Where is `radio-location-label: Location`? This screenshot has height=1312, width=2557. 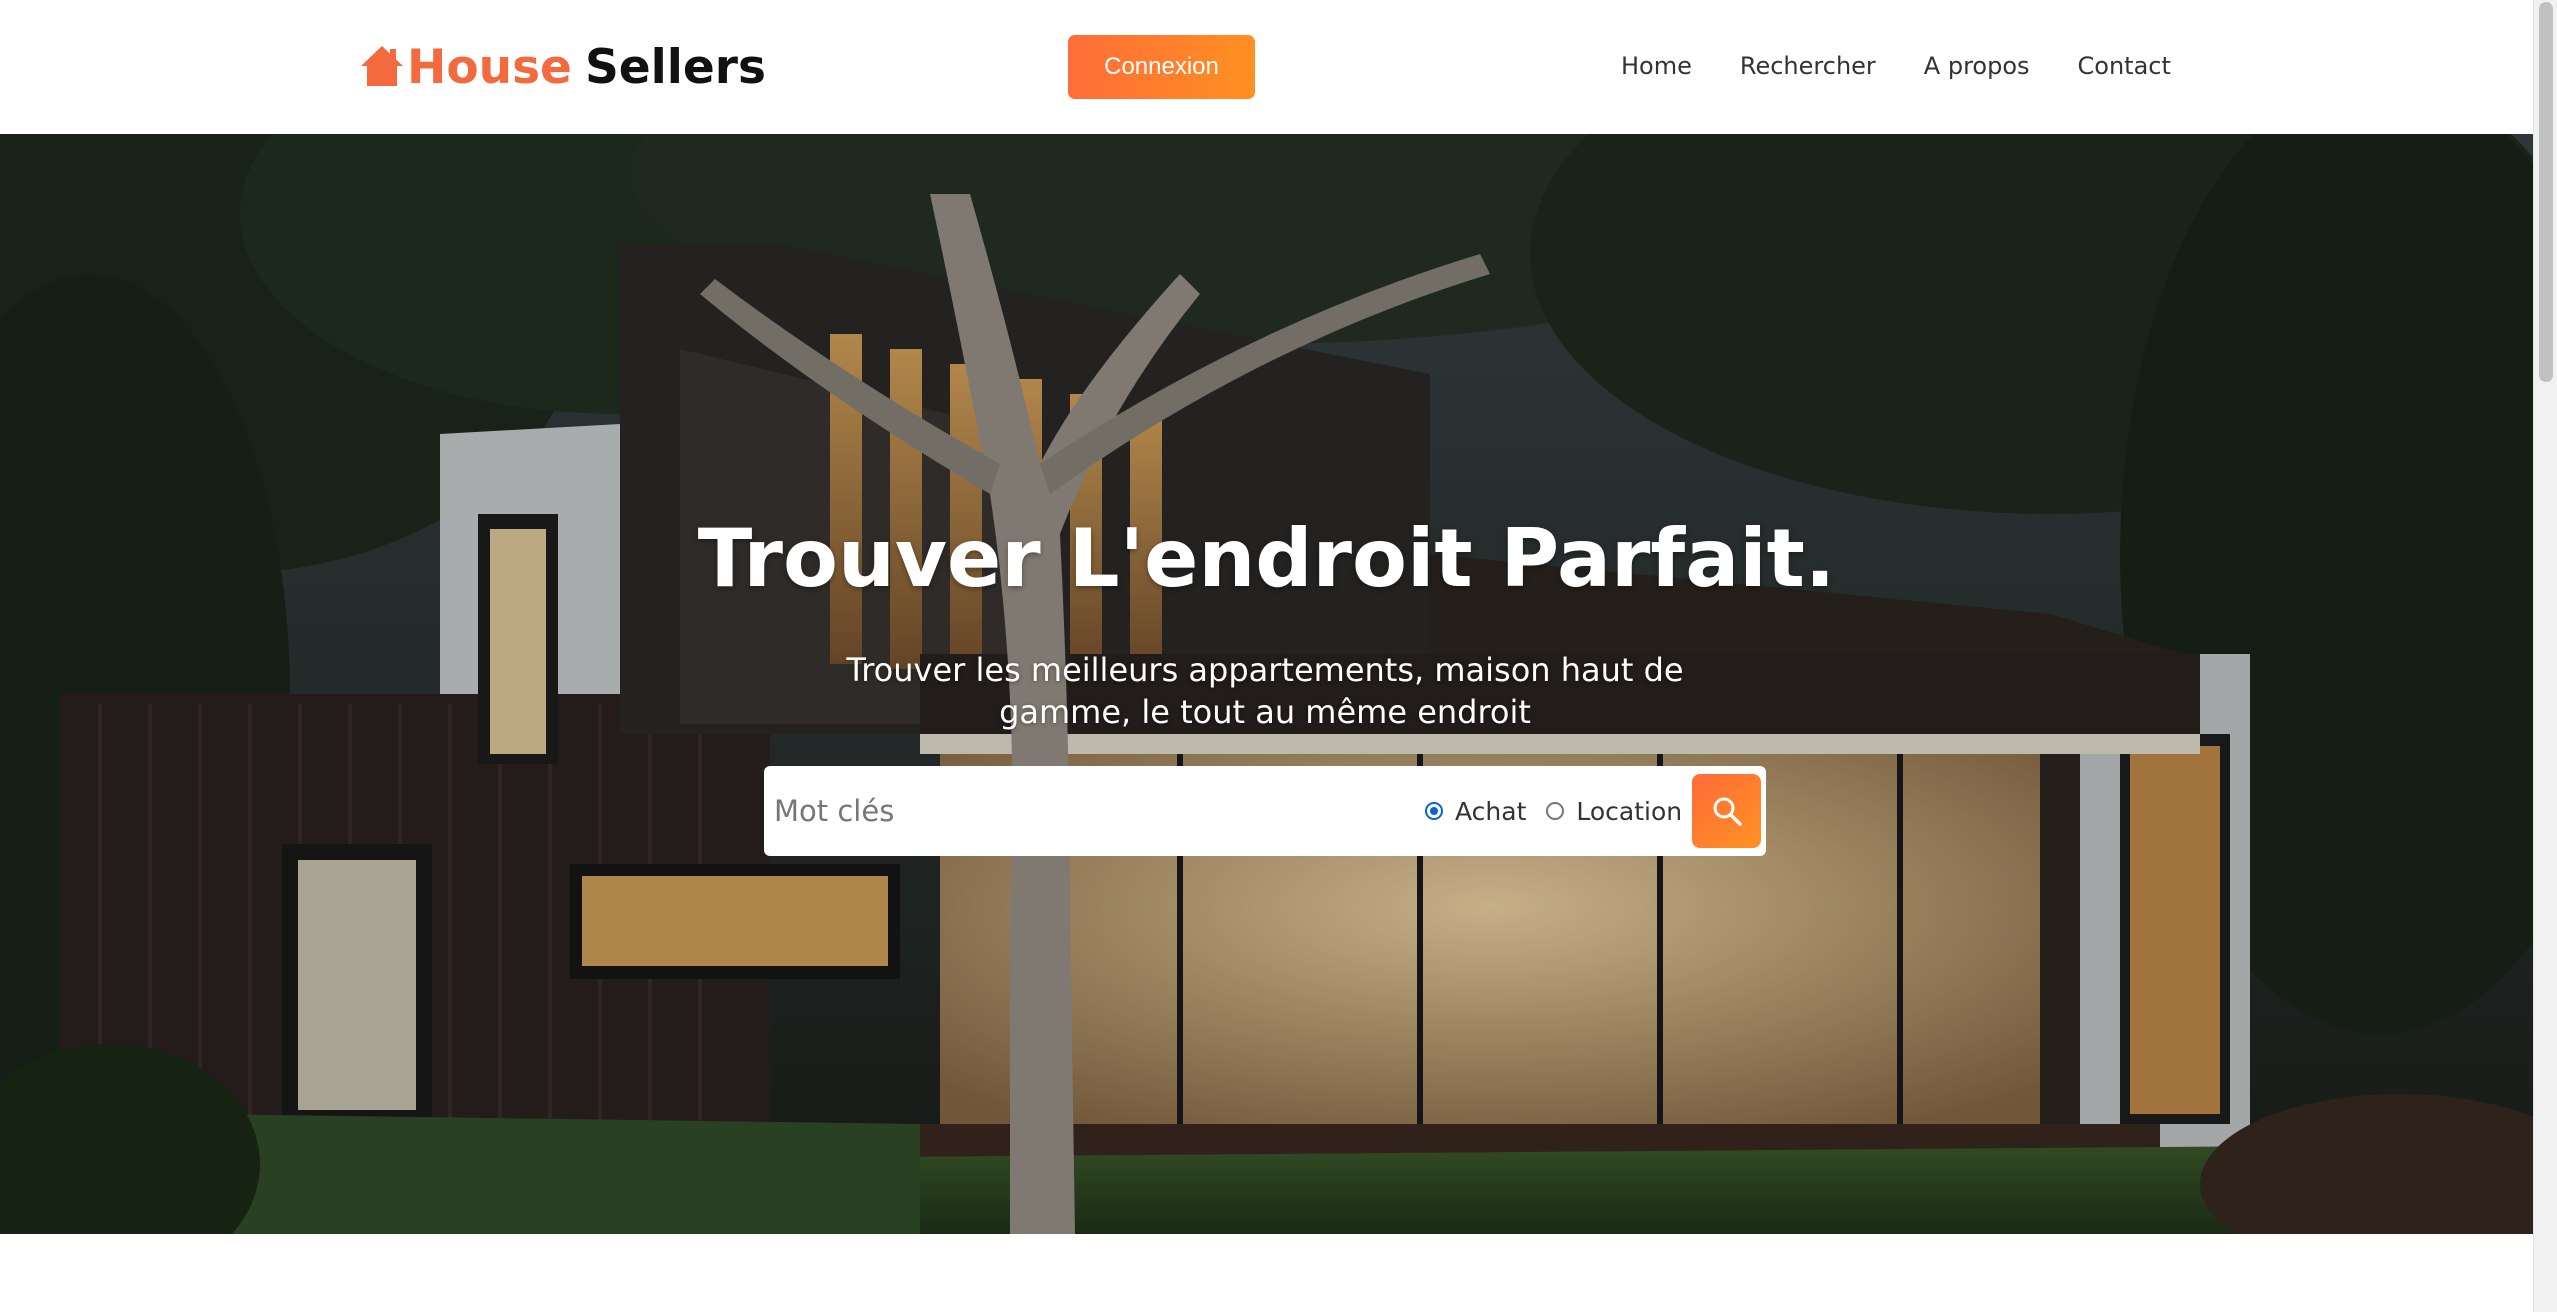 radio-location-label: Location is located at coordinates (1629, 811).